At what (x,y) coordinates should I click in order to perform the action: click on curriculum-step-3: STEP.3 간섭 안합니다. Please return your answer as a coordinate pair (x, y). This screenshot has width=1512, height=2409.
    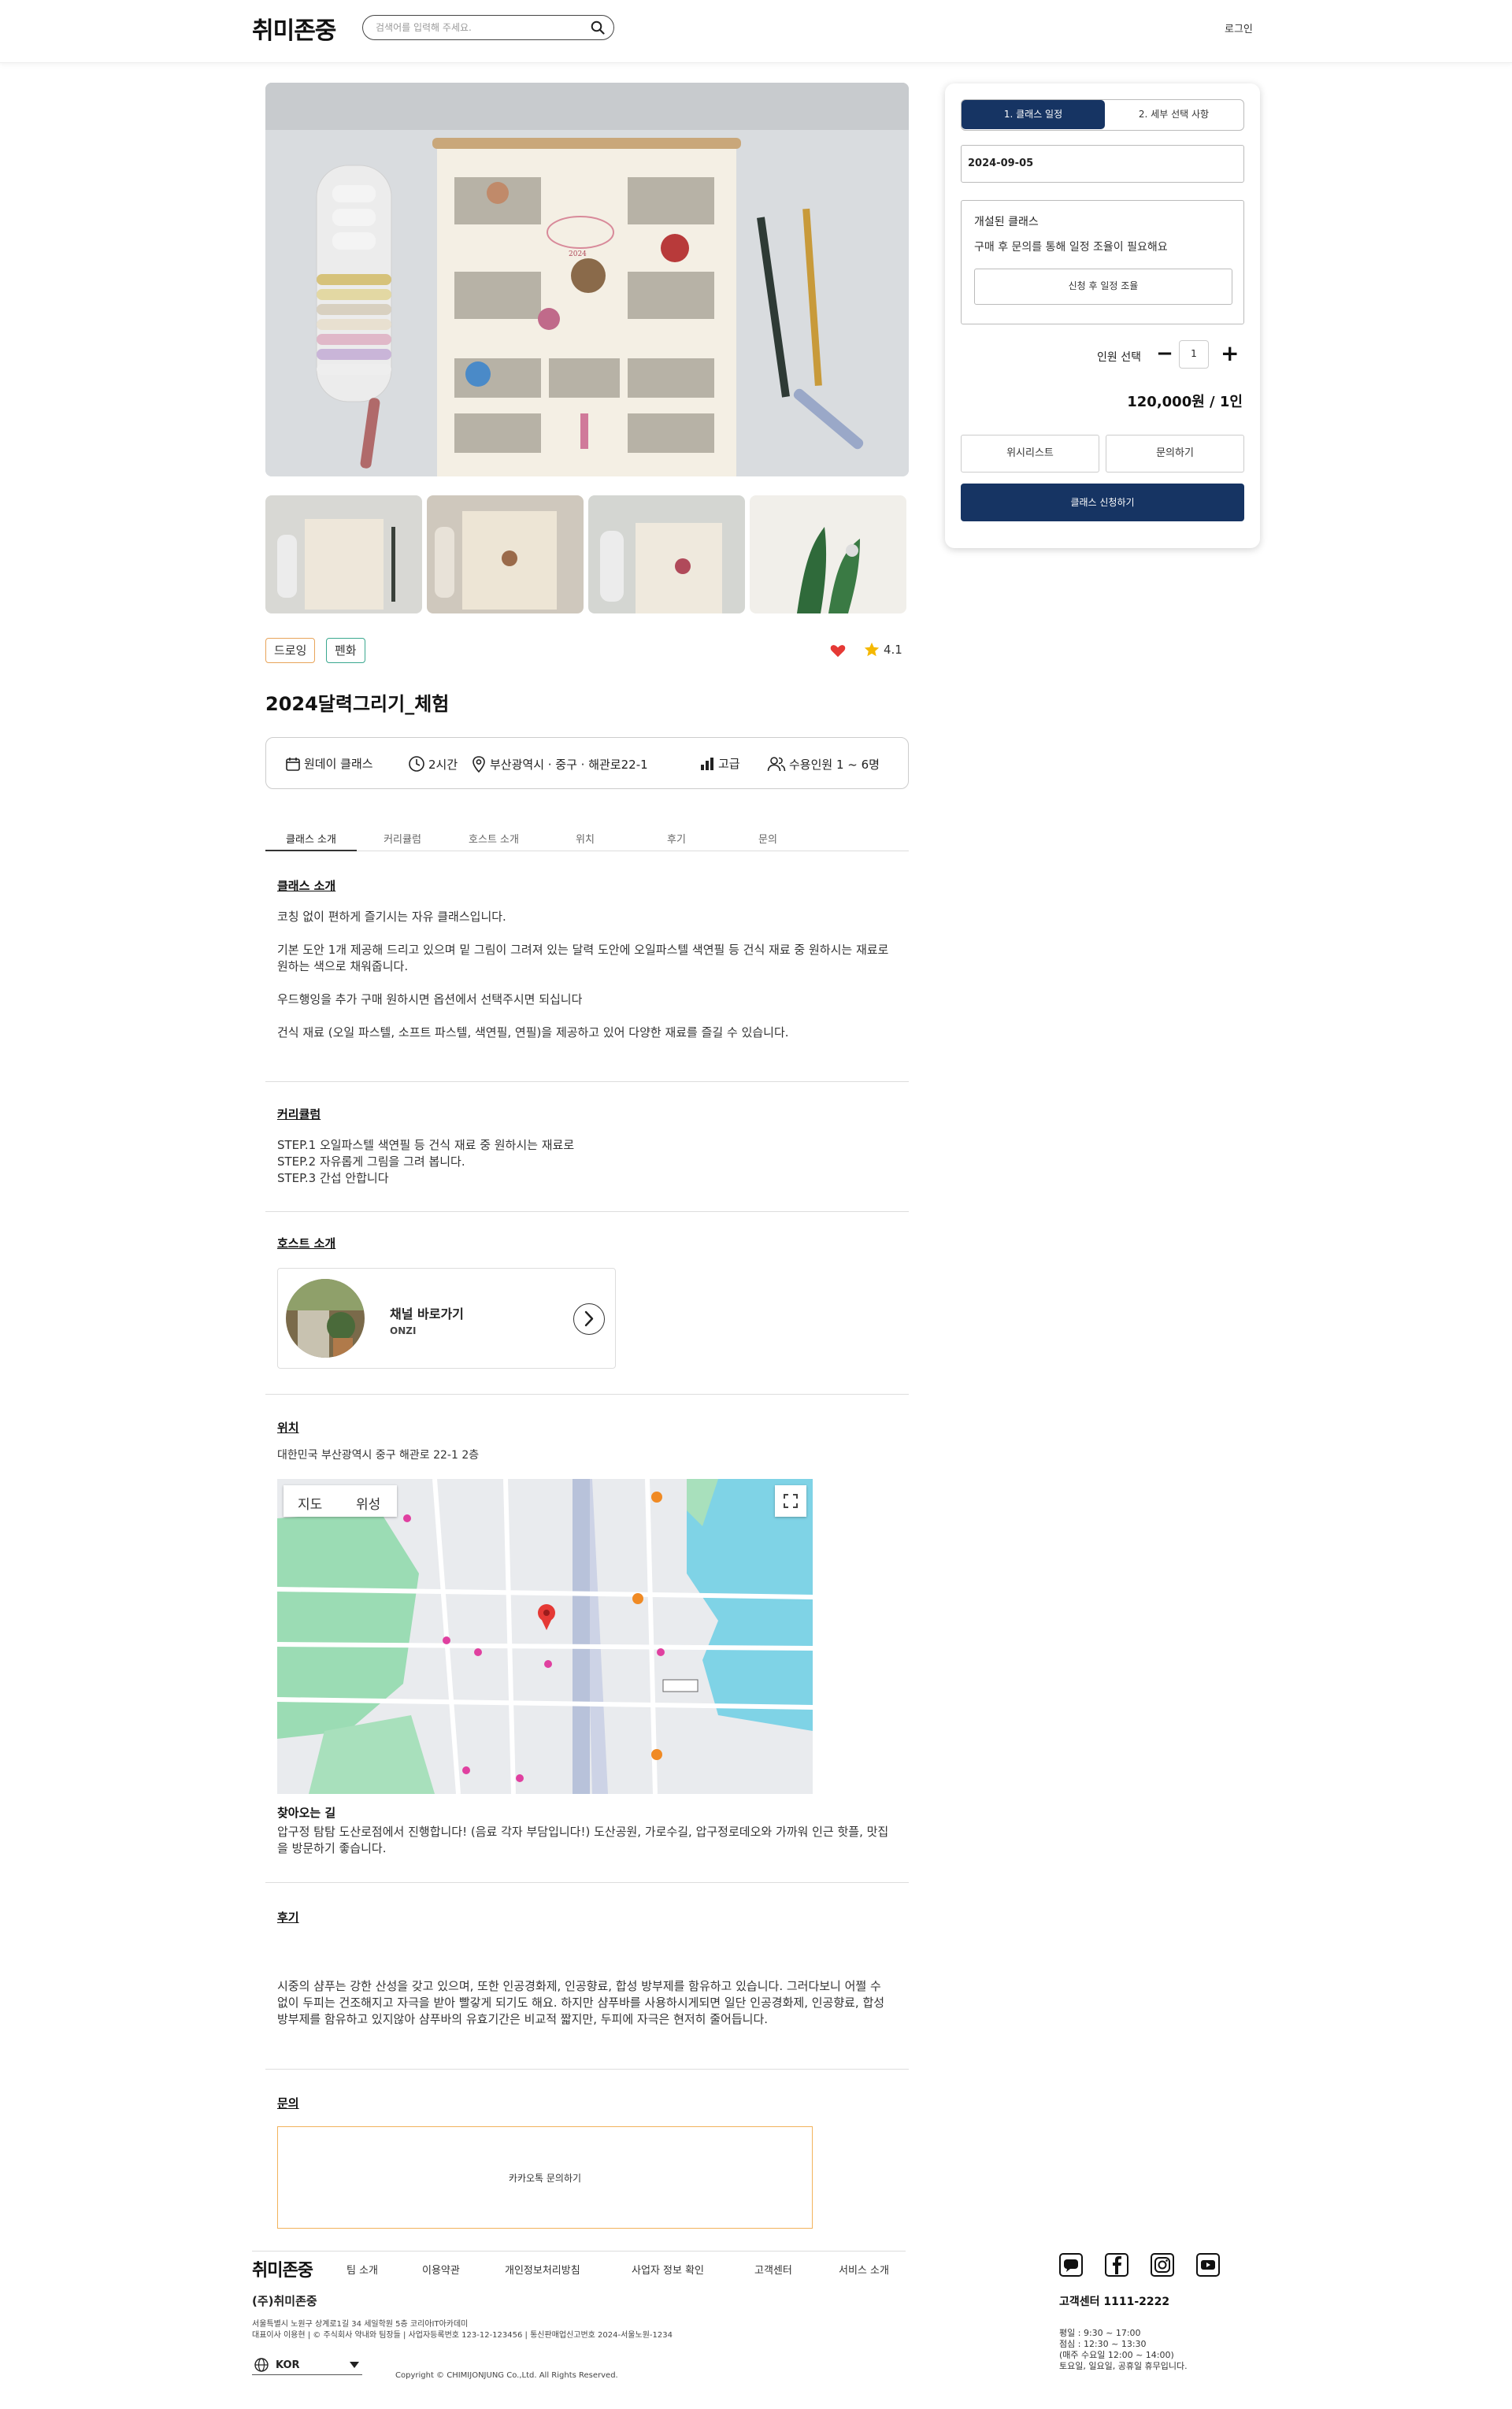
    Looking at the image, I should click on (333, 1178).